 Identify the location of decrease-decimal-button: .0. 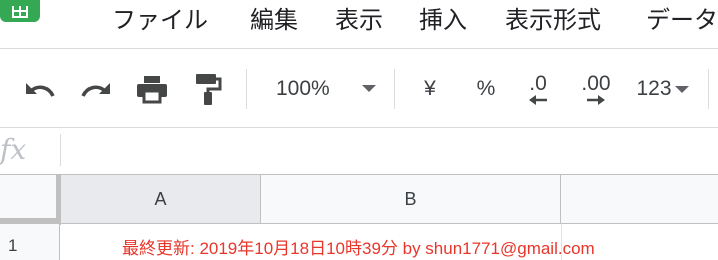
(538, 89).